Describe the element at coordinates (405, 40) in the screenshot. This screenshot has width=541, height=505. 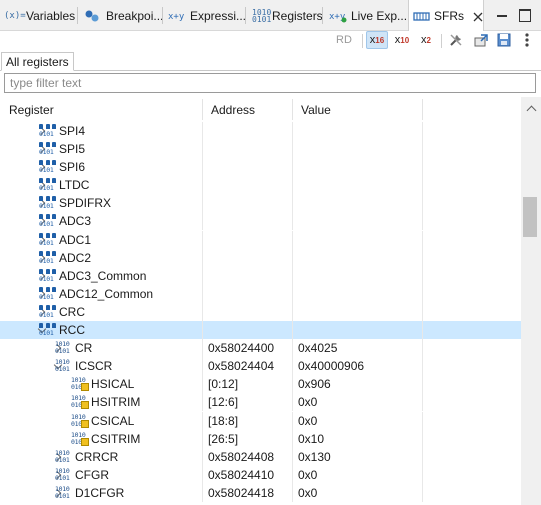
I see `decimal-format-sub: 10` at that location.